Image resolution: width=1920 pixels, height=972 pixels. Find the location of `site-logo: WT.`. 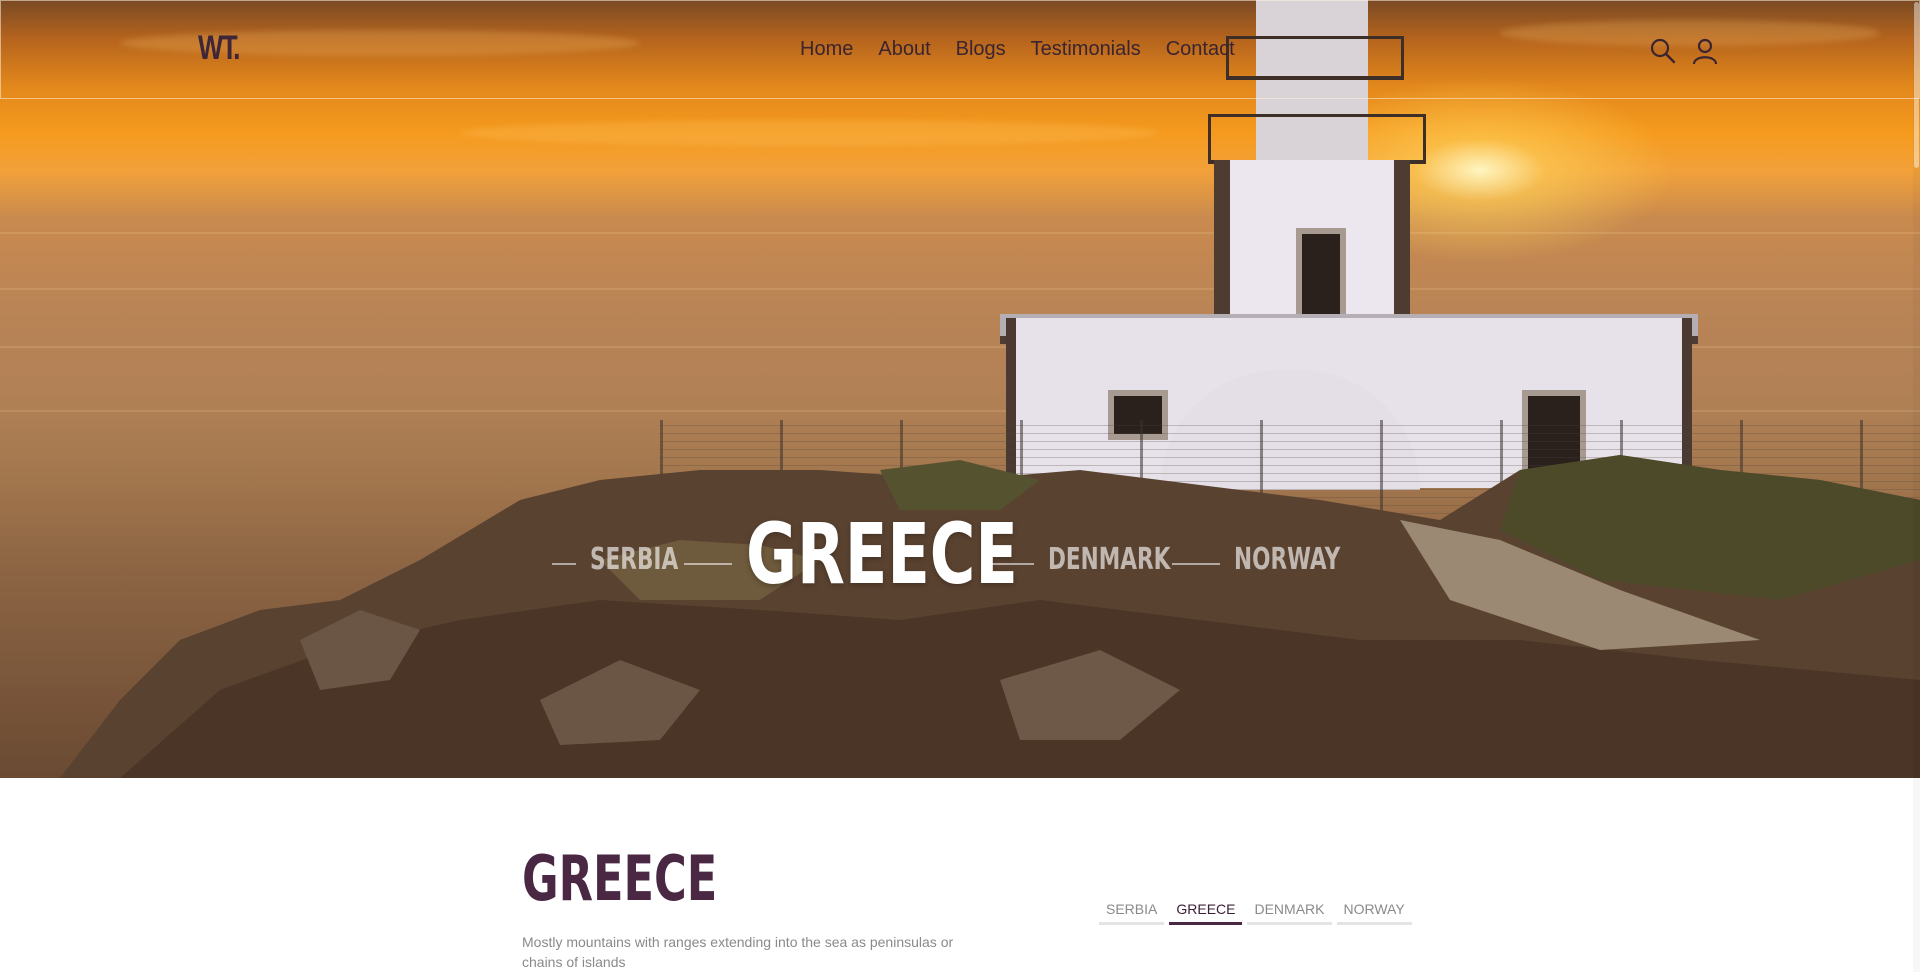

site-logo: WT. is located at coordinates (219, 48).